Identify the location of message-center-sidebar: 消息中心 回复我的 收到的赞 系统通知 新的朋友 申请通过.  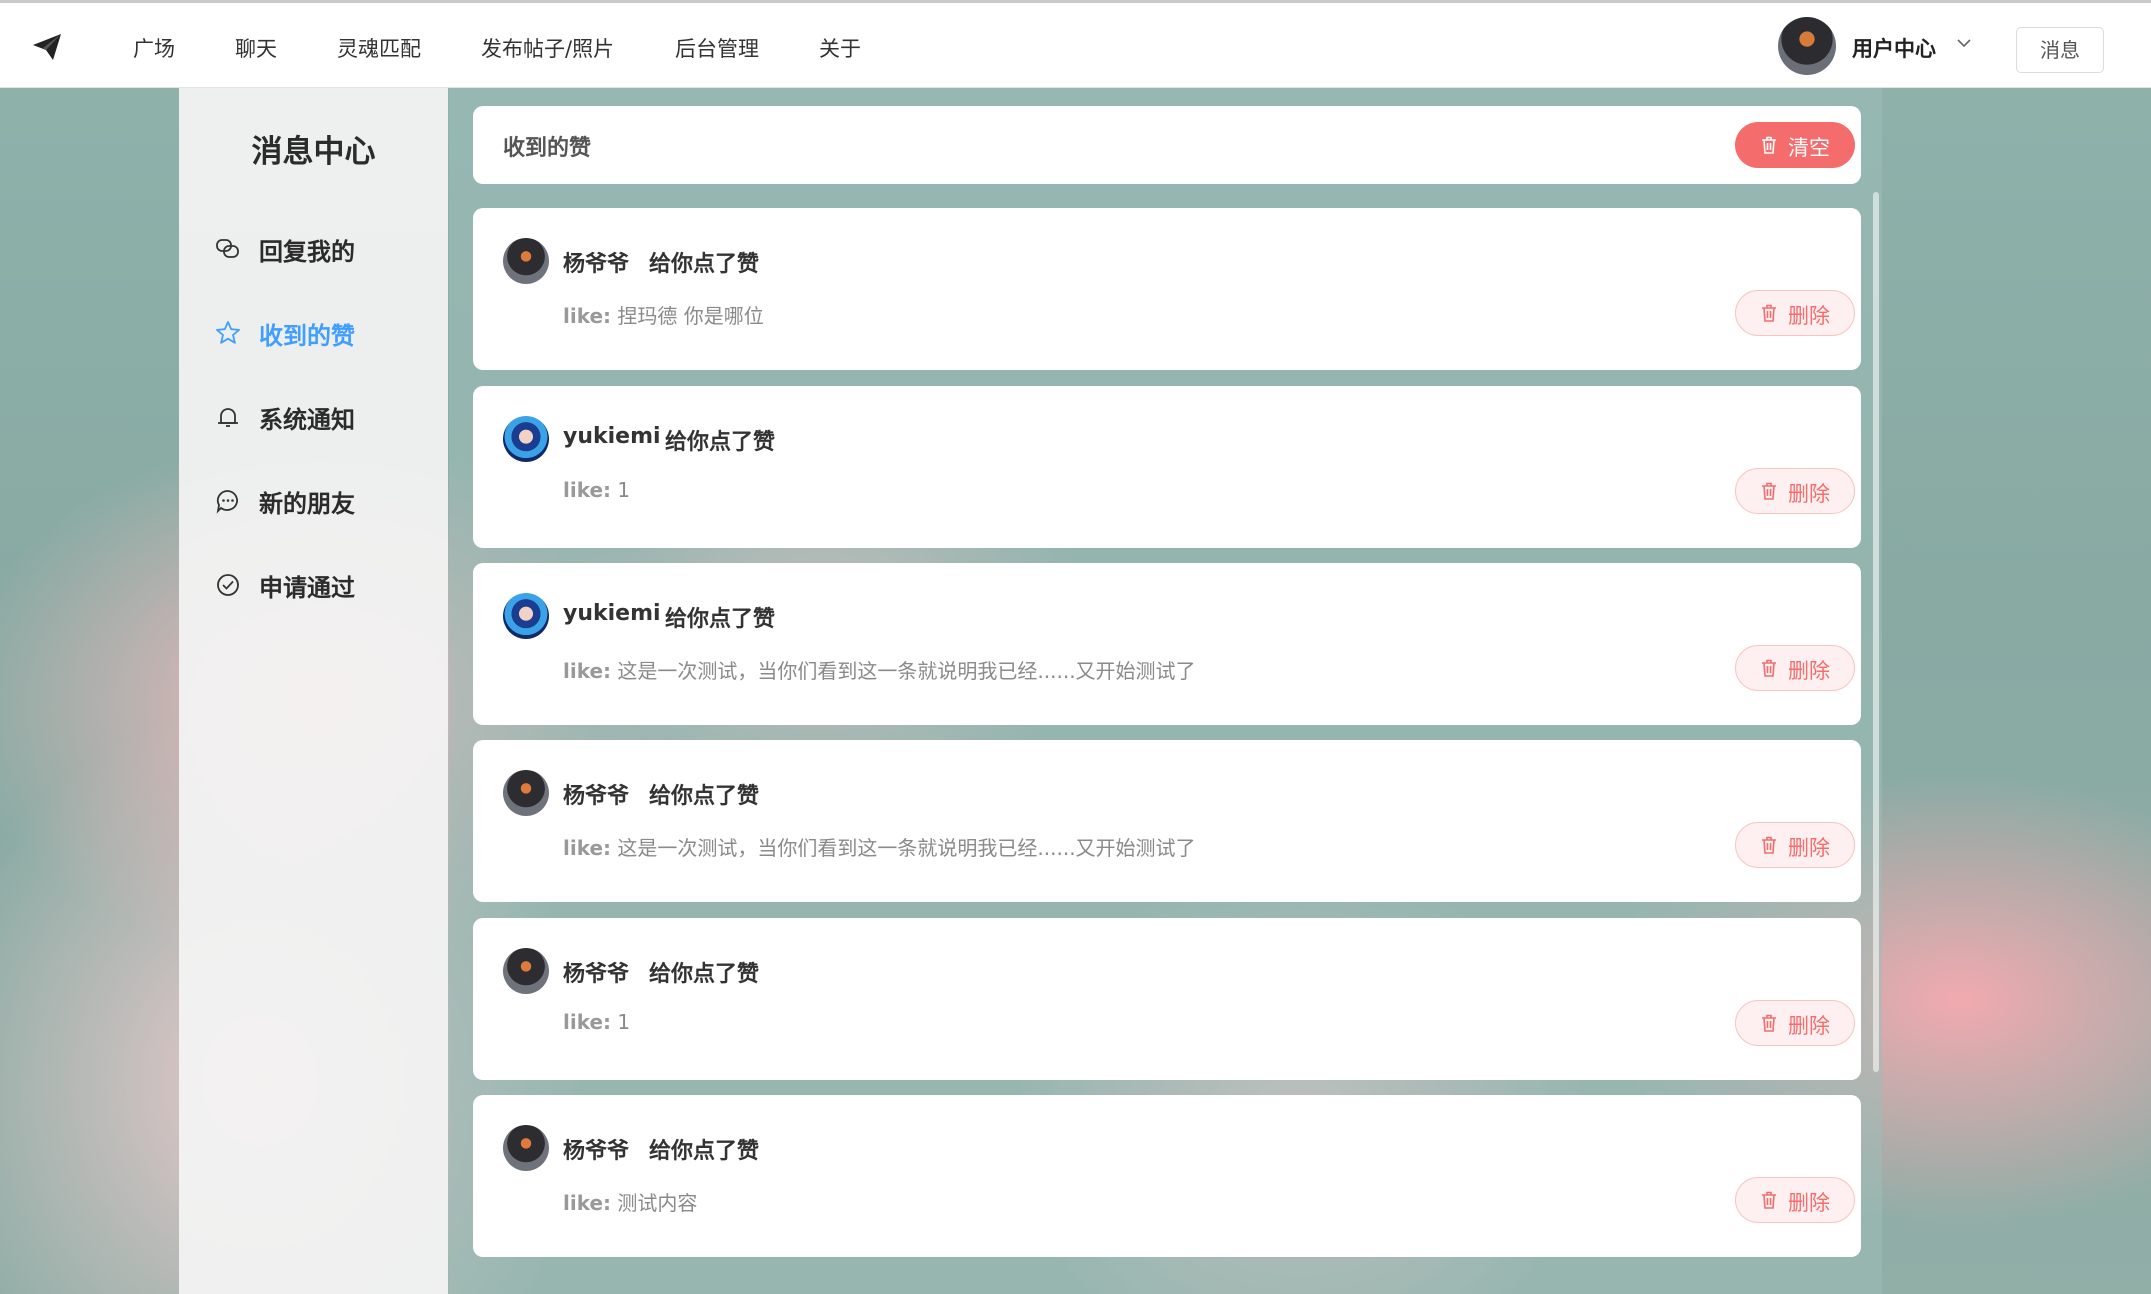
(313, 691).